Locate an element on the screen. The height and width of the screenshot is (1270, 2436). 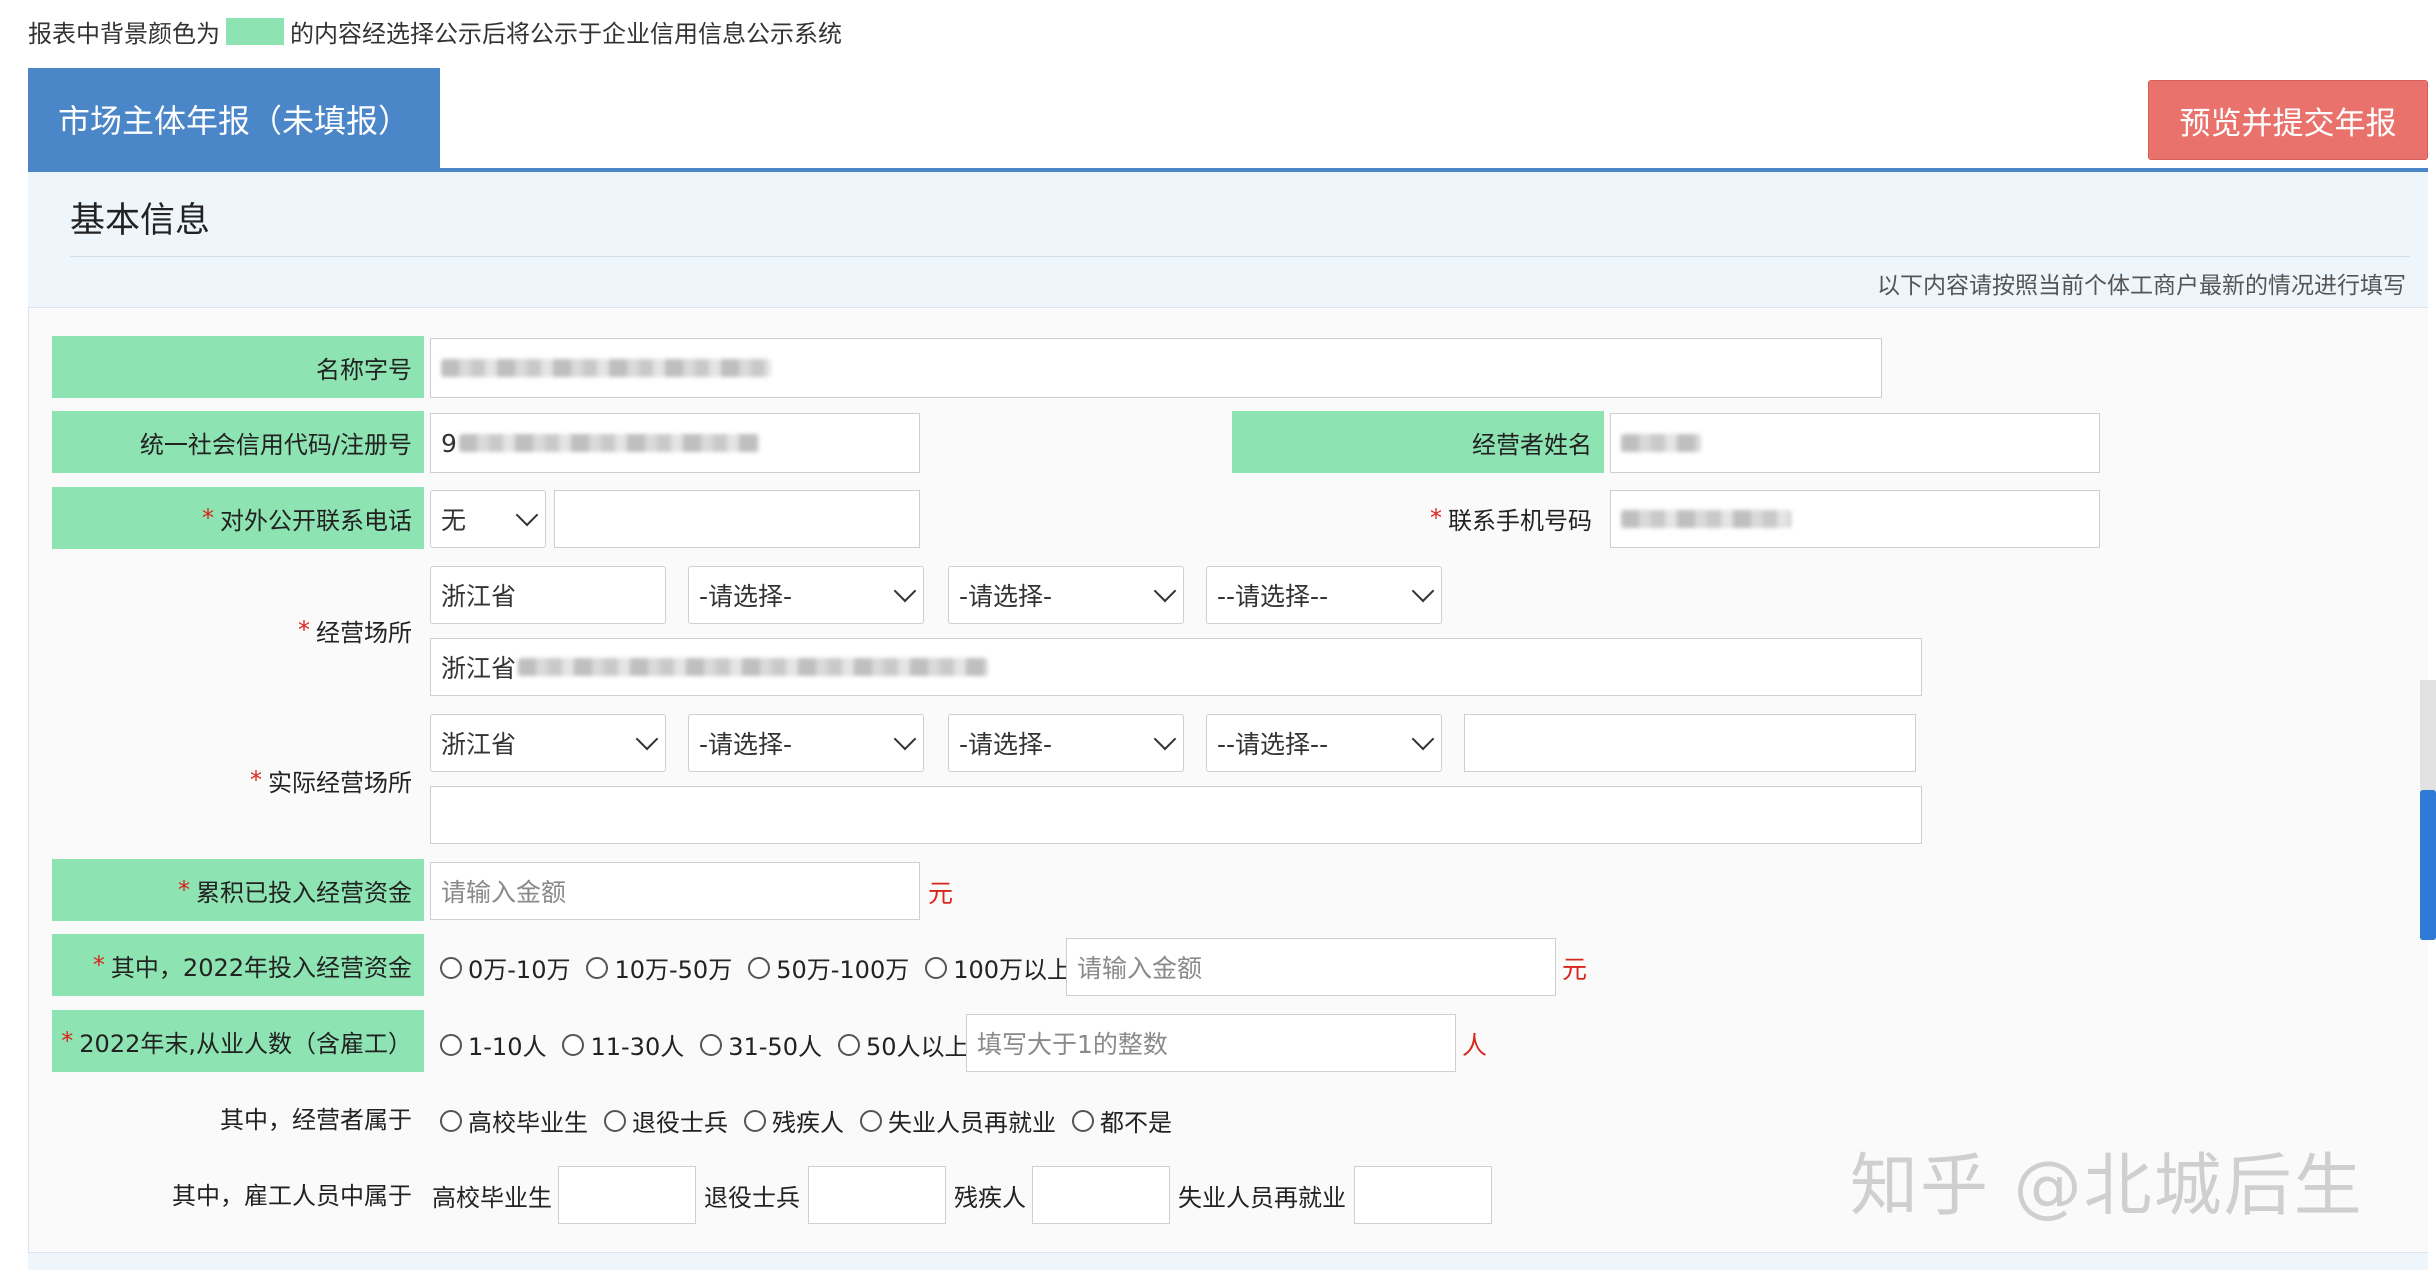
radio-employees-11-30: 11-30人 is located at coordinates (623, 1044).